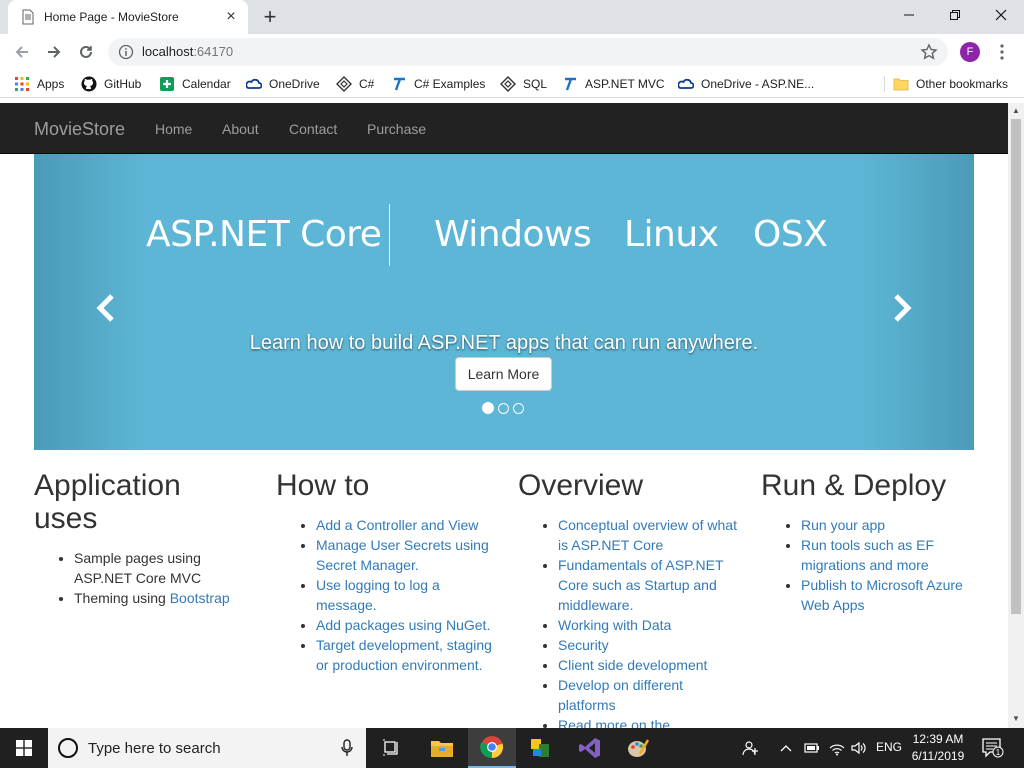  I want to click on info-icon, so click(126, 52).